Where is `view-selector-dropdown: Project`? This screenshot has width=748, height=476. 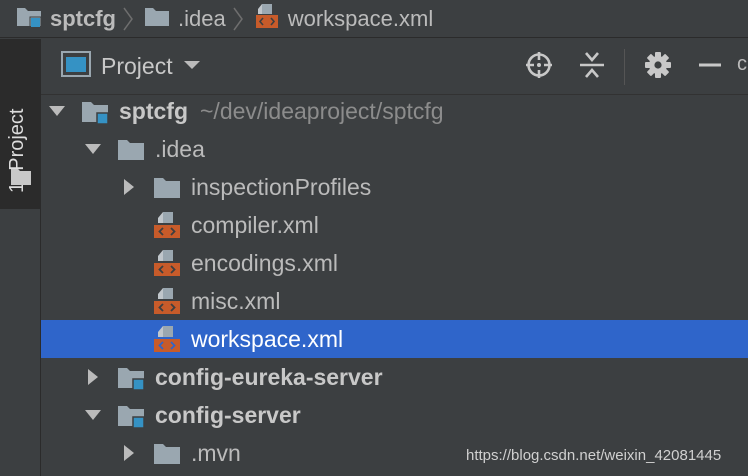 view-selector-dropdown: Project is located at coordinates (131, 67).